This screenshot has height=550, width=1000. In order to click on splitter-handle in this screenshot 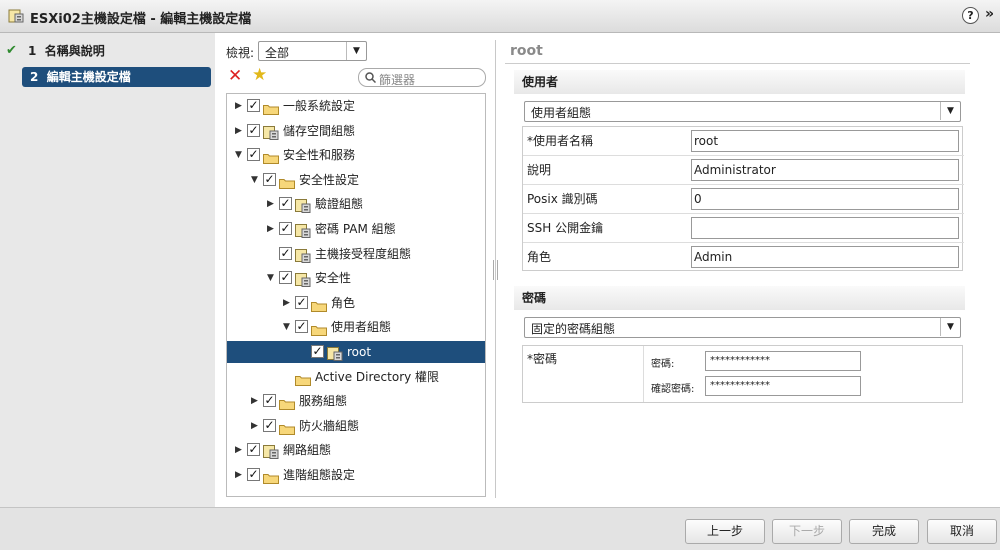, I will do `click(495, 270)`.